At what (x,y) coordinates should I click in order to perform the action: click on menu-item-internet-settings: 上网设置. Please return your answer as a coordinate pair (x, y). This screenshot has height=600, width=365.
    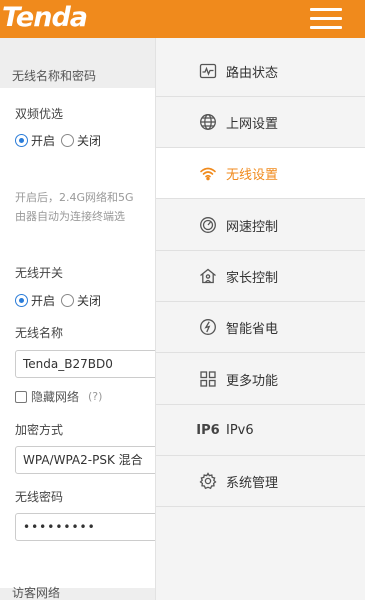
    Looking at the image, I should click on (260, 122).